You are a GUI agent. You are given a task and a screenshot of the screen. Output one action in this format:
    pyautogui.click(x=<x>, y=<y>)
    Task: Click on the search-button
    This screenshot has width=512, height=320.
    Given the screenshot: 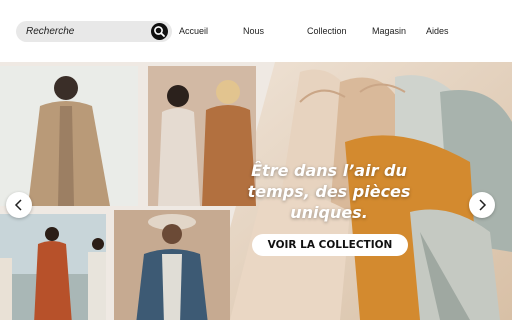 What is the action you would take?
    pyautogui.click(x=159, y=31)
    